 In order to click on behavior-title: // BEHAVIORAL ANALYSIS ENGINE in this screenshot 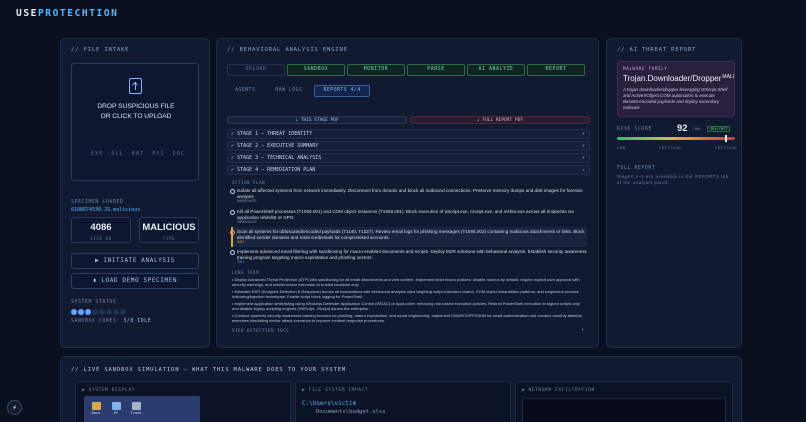, I will do `click(287, 50)`.